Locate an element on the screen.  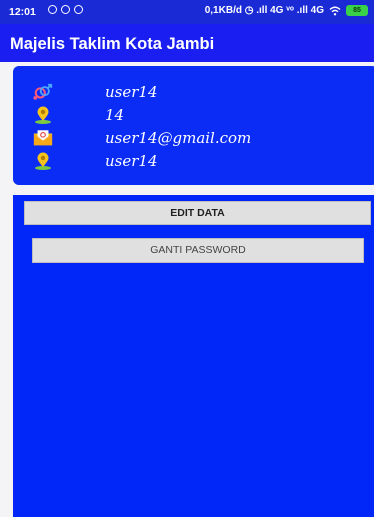
battery-icon: 85 is located at coordinates (357, 10).